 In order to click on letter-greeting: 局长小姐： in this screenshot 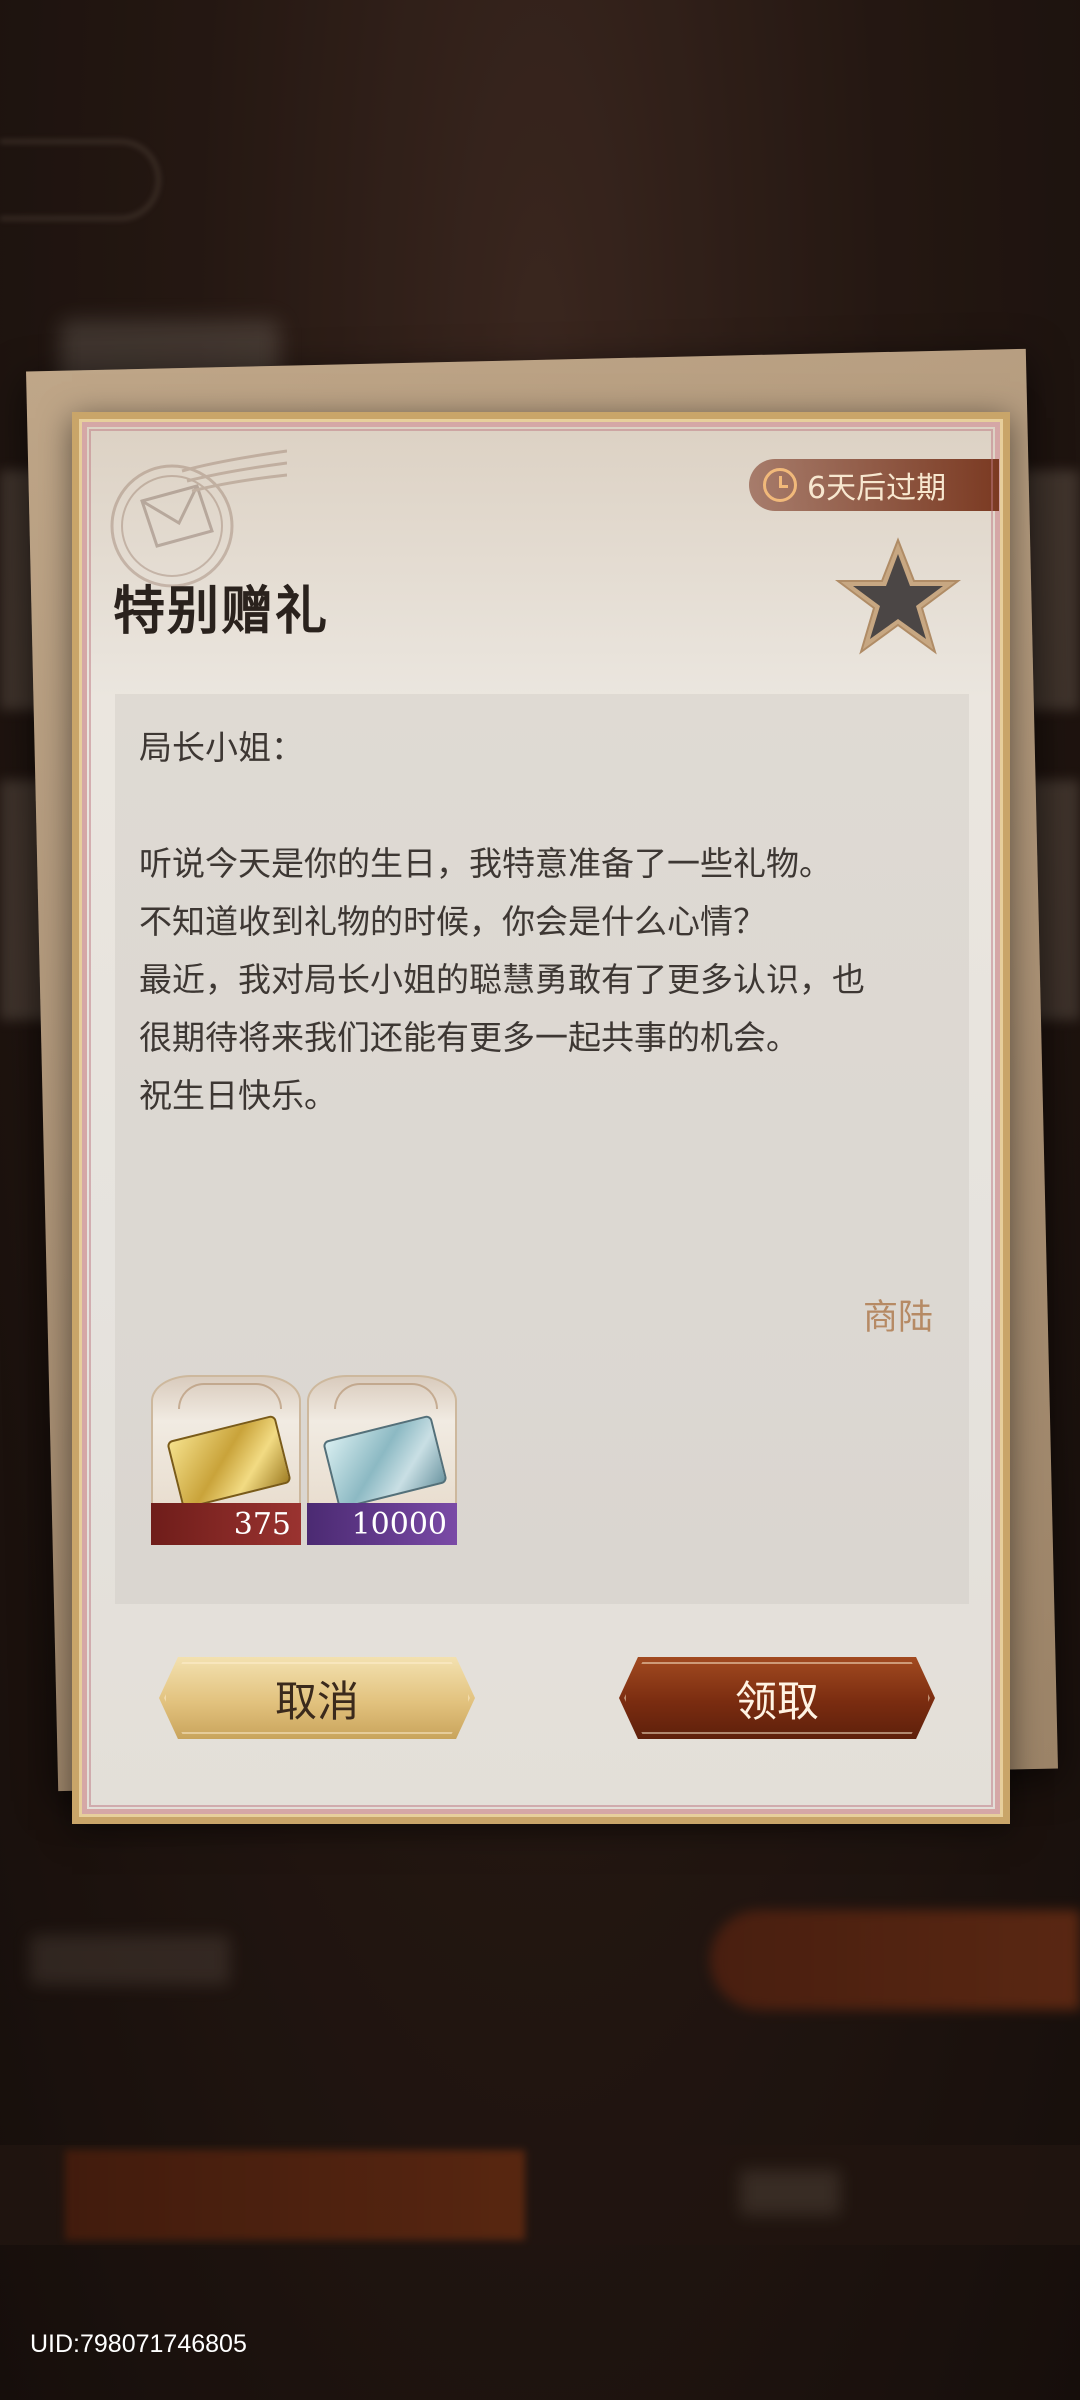, I will do `click(221, 747)`.